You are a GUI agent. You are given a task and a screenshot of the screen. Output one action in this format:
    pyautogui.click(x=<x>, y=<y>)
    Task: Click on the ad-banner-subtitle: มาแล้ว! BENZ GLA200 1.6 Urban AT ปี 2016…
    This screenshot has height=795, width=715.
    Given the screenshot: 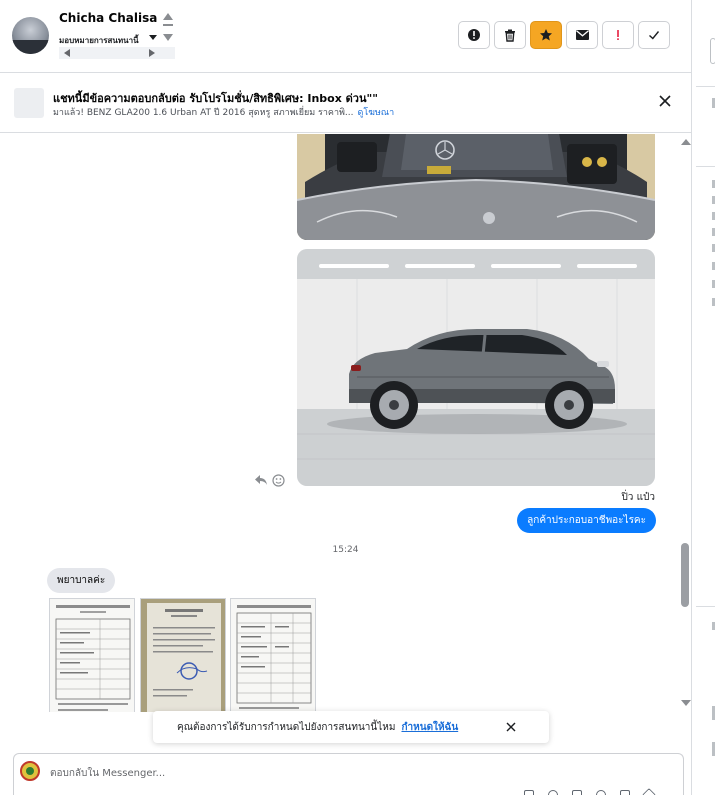 What is the action you would take?
    pyautogui.click(x=223, y=112)
    